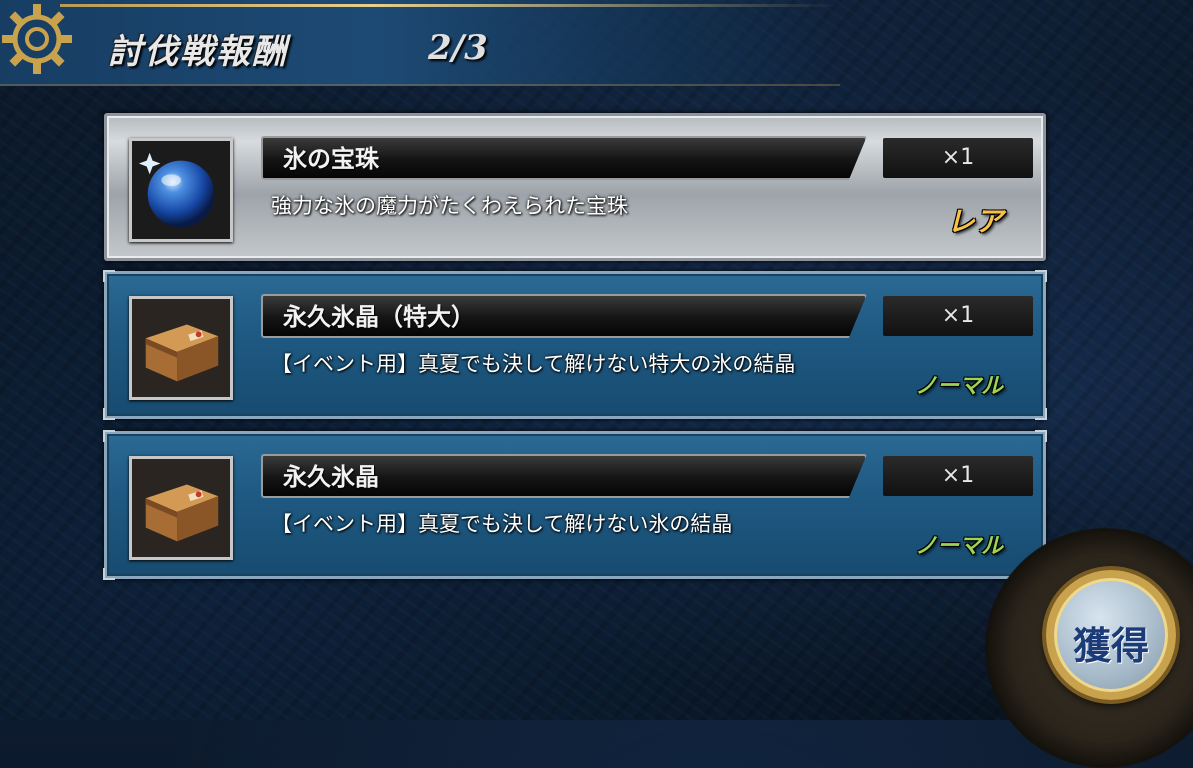 This screenshot has height=768, width=1193. I want to click on item-description: 【イベント用】真夏でも決して解けない氷の結晶, so click(502, 524).